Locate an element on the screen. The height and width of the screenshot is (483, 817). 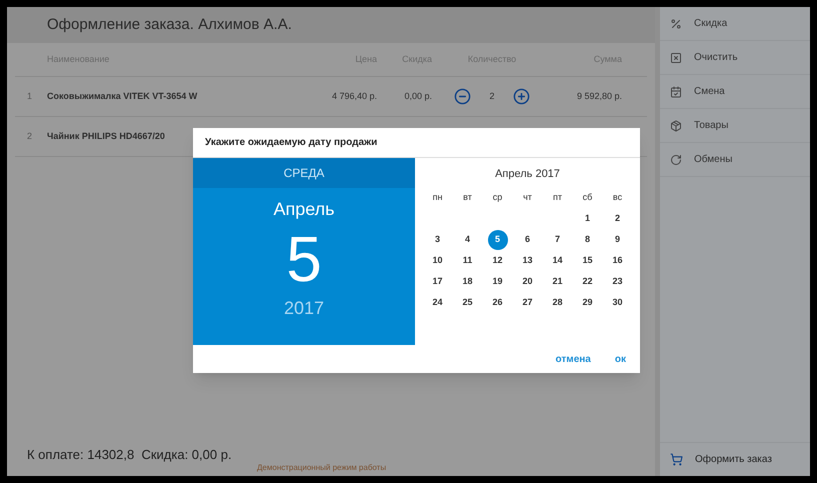
sidebar-item: Смена is located at coordinates (735, 92).